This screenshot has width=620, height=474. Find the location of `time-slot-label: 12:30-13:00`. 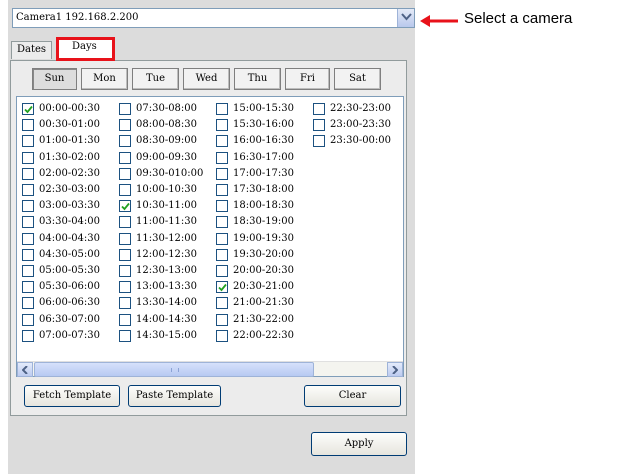

time-slot-label: 12:30-13:00 is located at coordinates (167, 270).